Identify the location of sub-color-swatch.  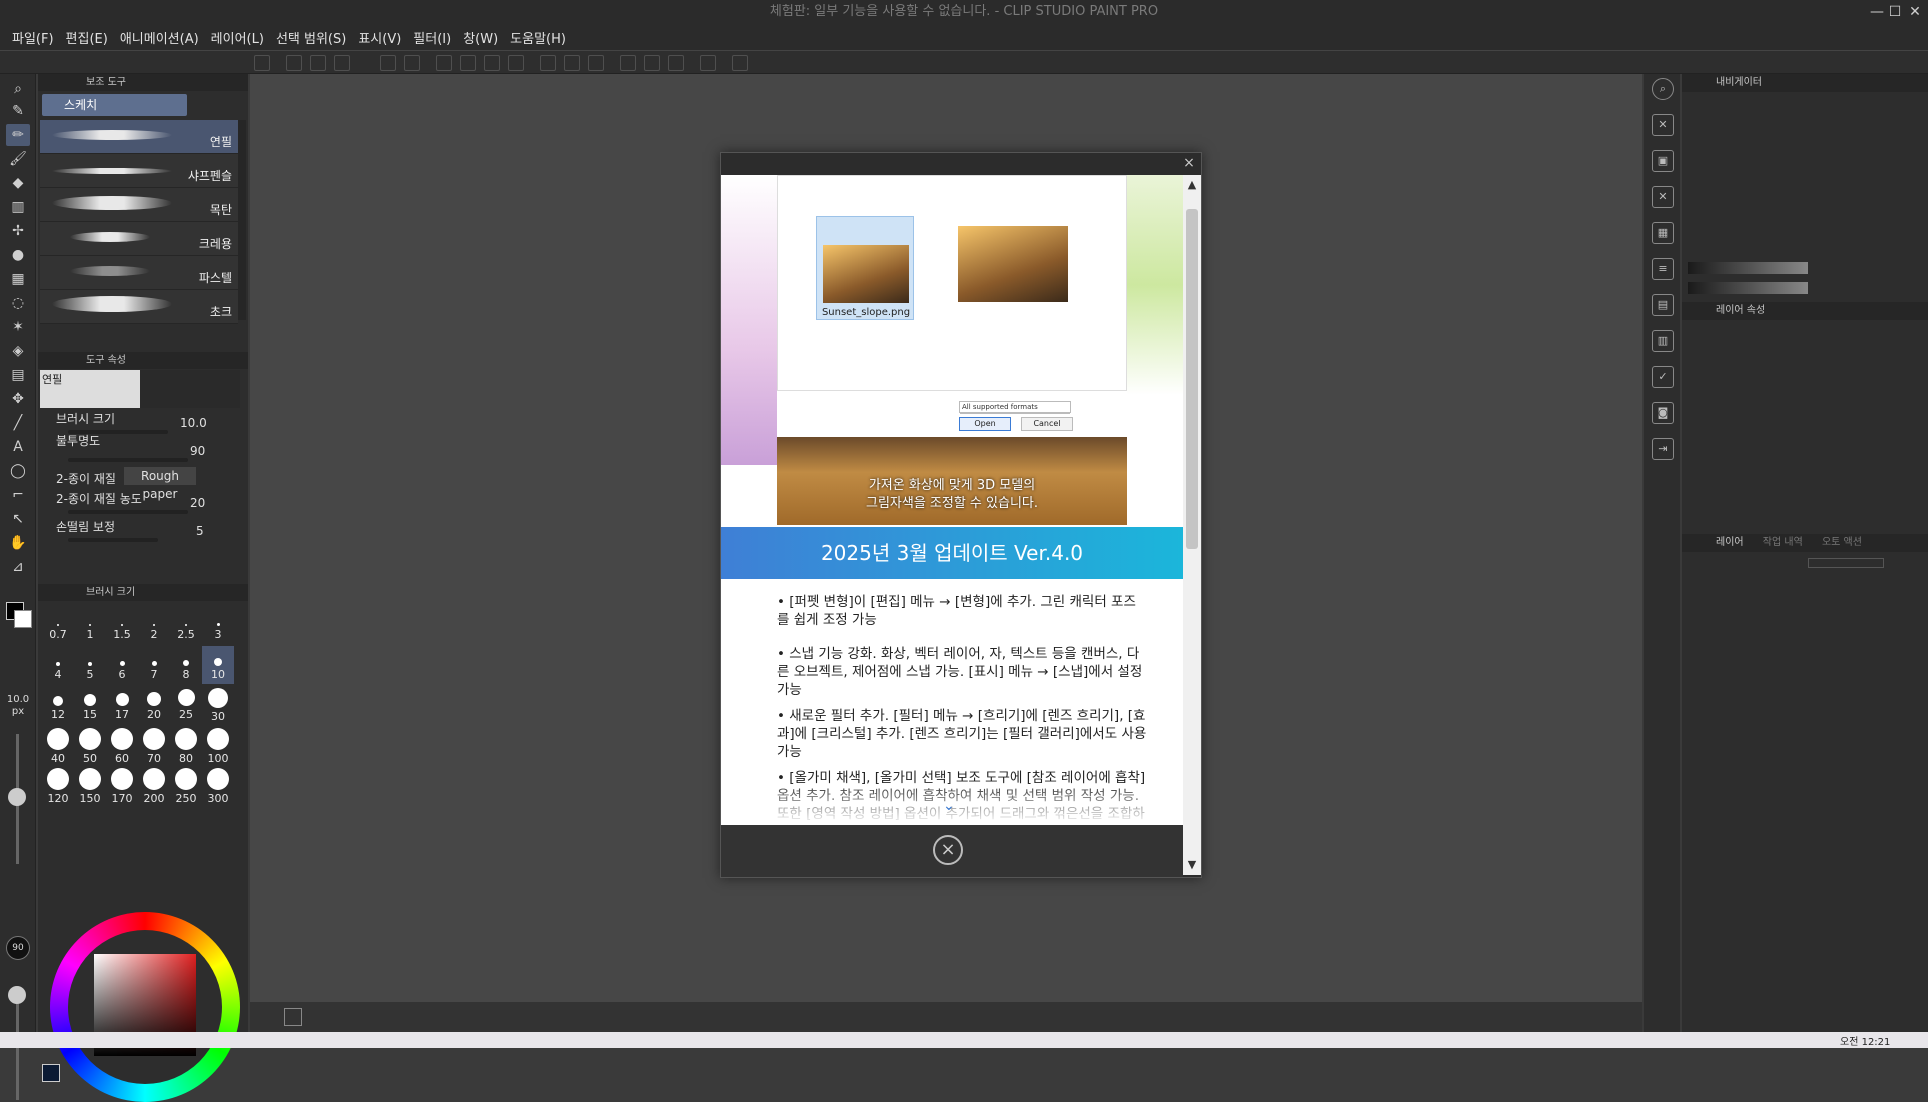
(23, 619).